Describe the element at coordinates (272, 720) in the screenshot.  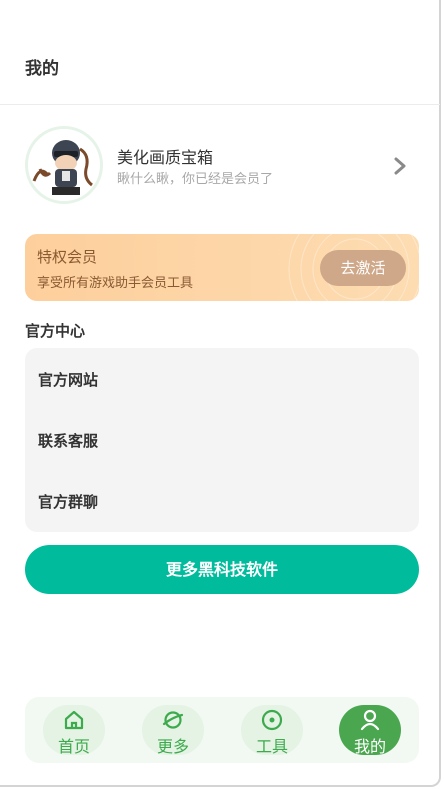
I see `compass-icon` at that location.